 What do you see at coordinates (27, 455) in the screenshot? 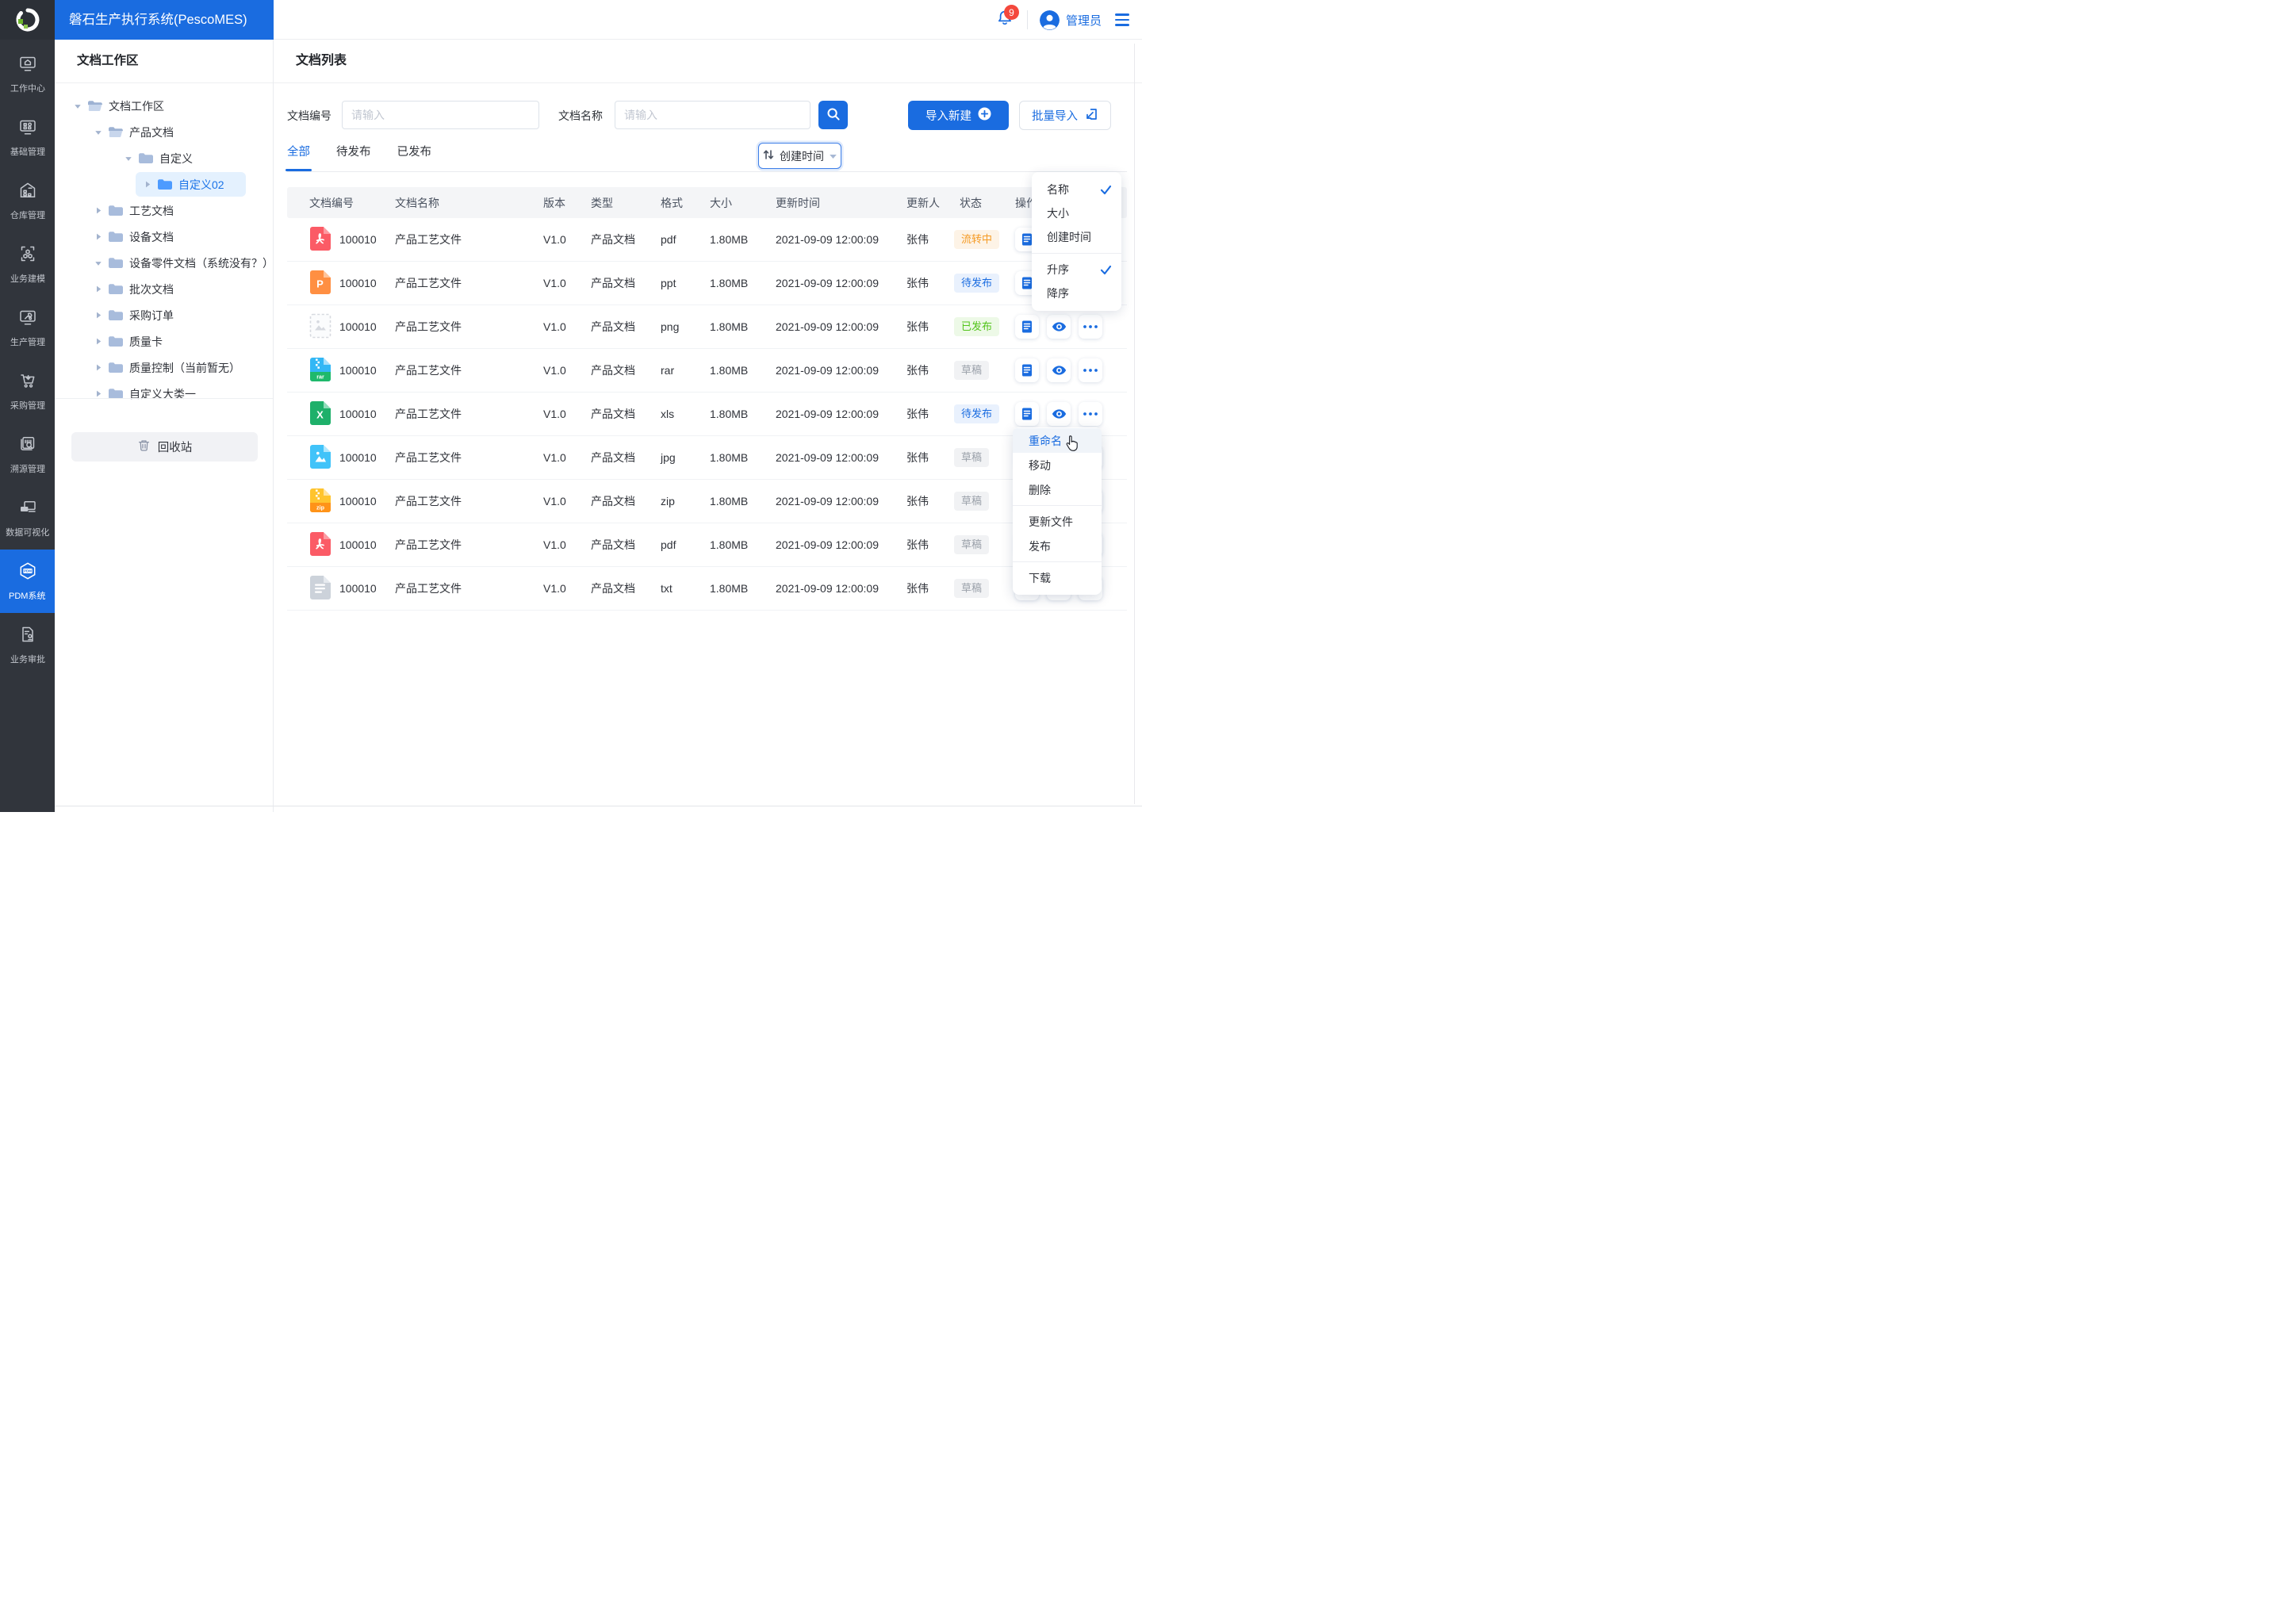
I see `sidebar-item-7: 溯源管理` at bounding box center [27, 455].